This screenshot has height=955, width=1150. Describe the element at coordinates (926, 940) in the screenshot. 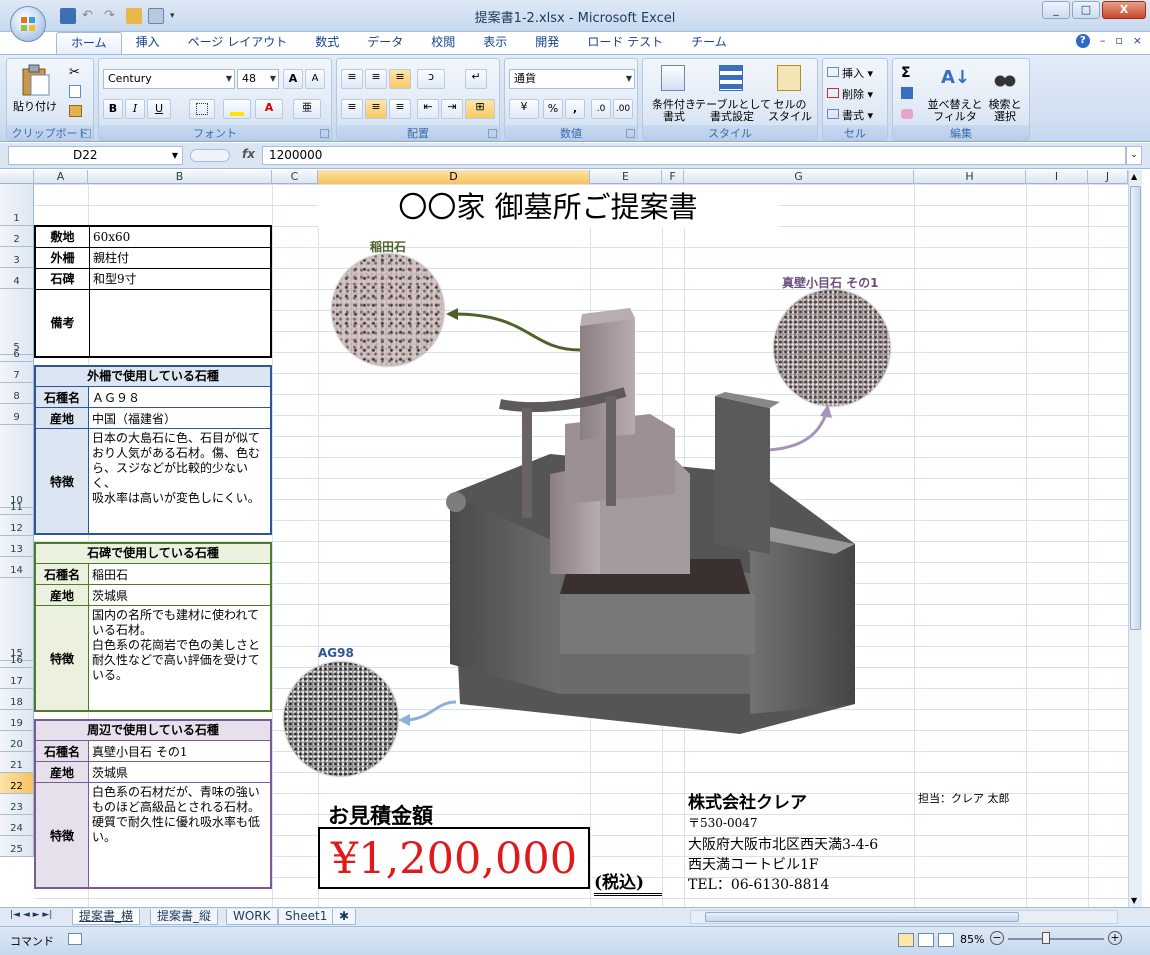

I see `page-layout-view-icon` at that location.